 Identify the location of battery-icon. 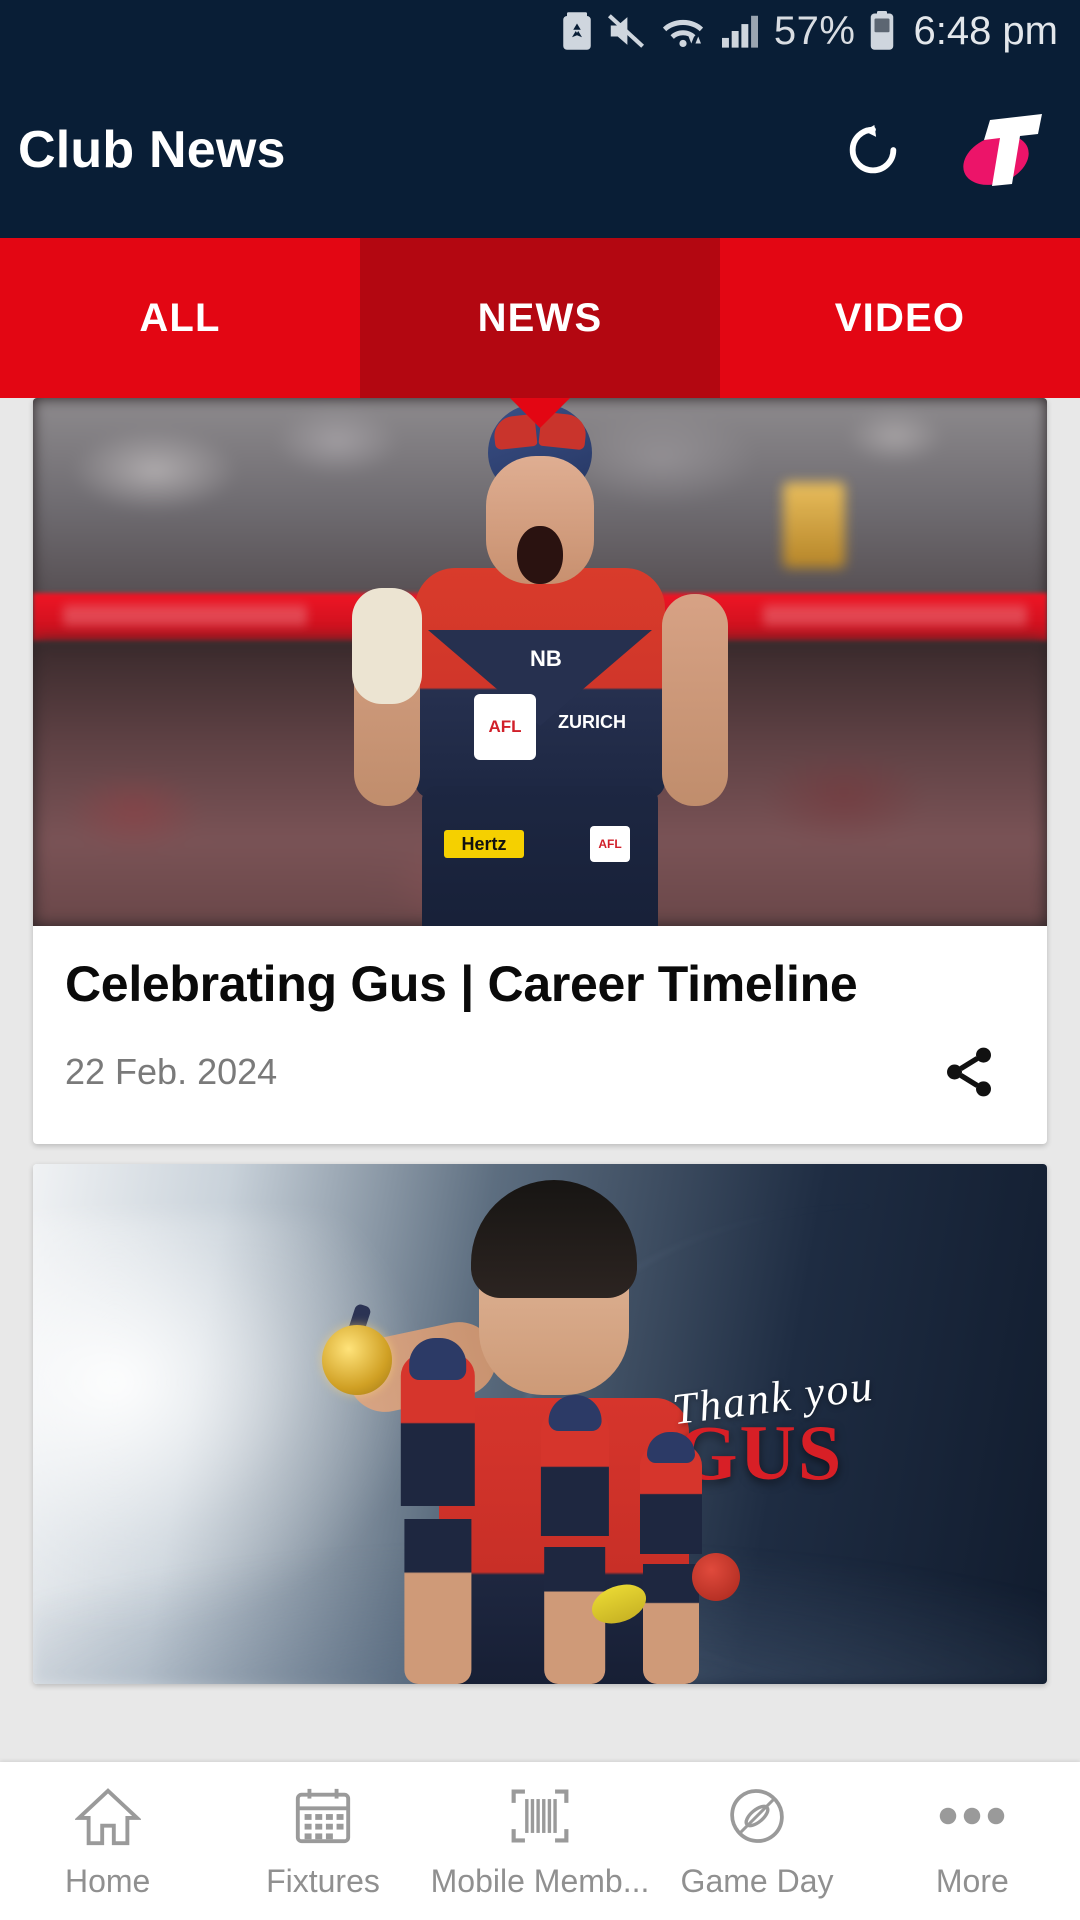
(882, 31).